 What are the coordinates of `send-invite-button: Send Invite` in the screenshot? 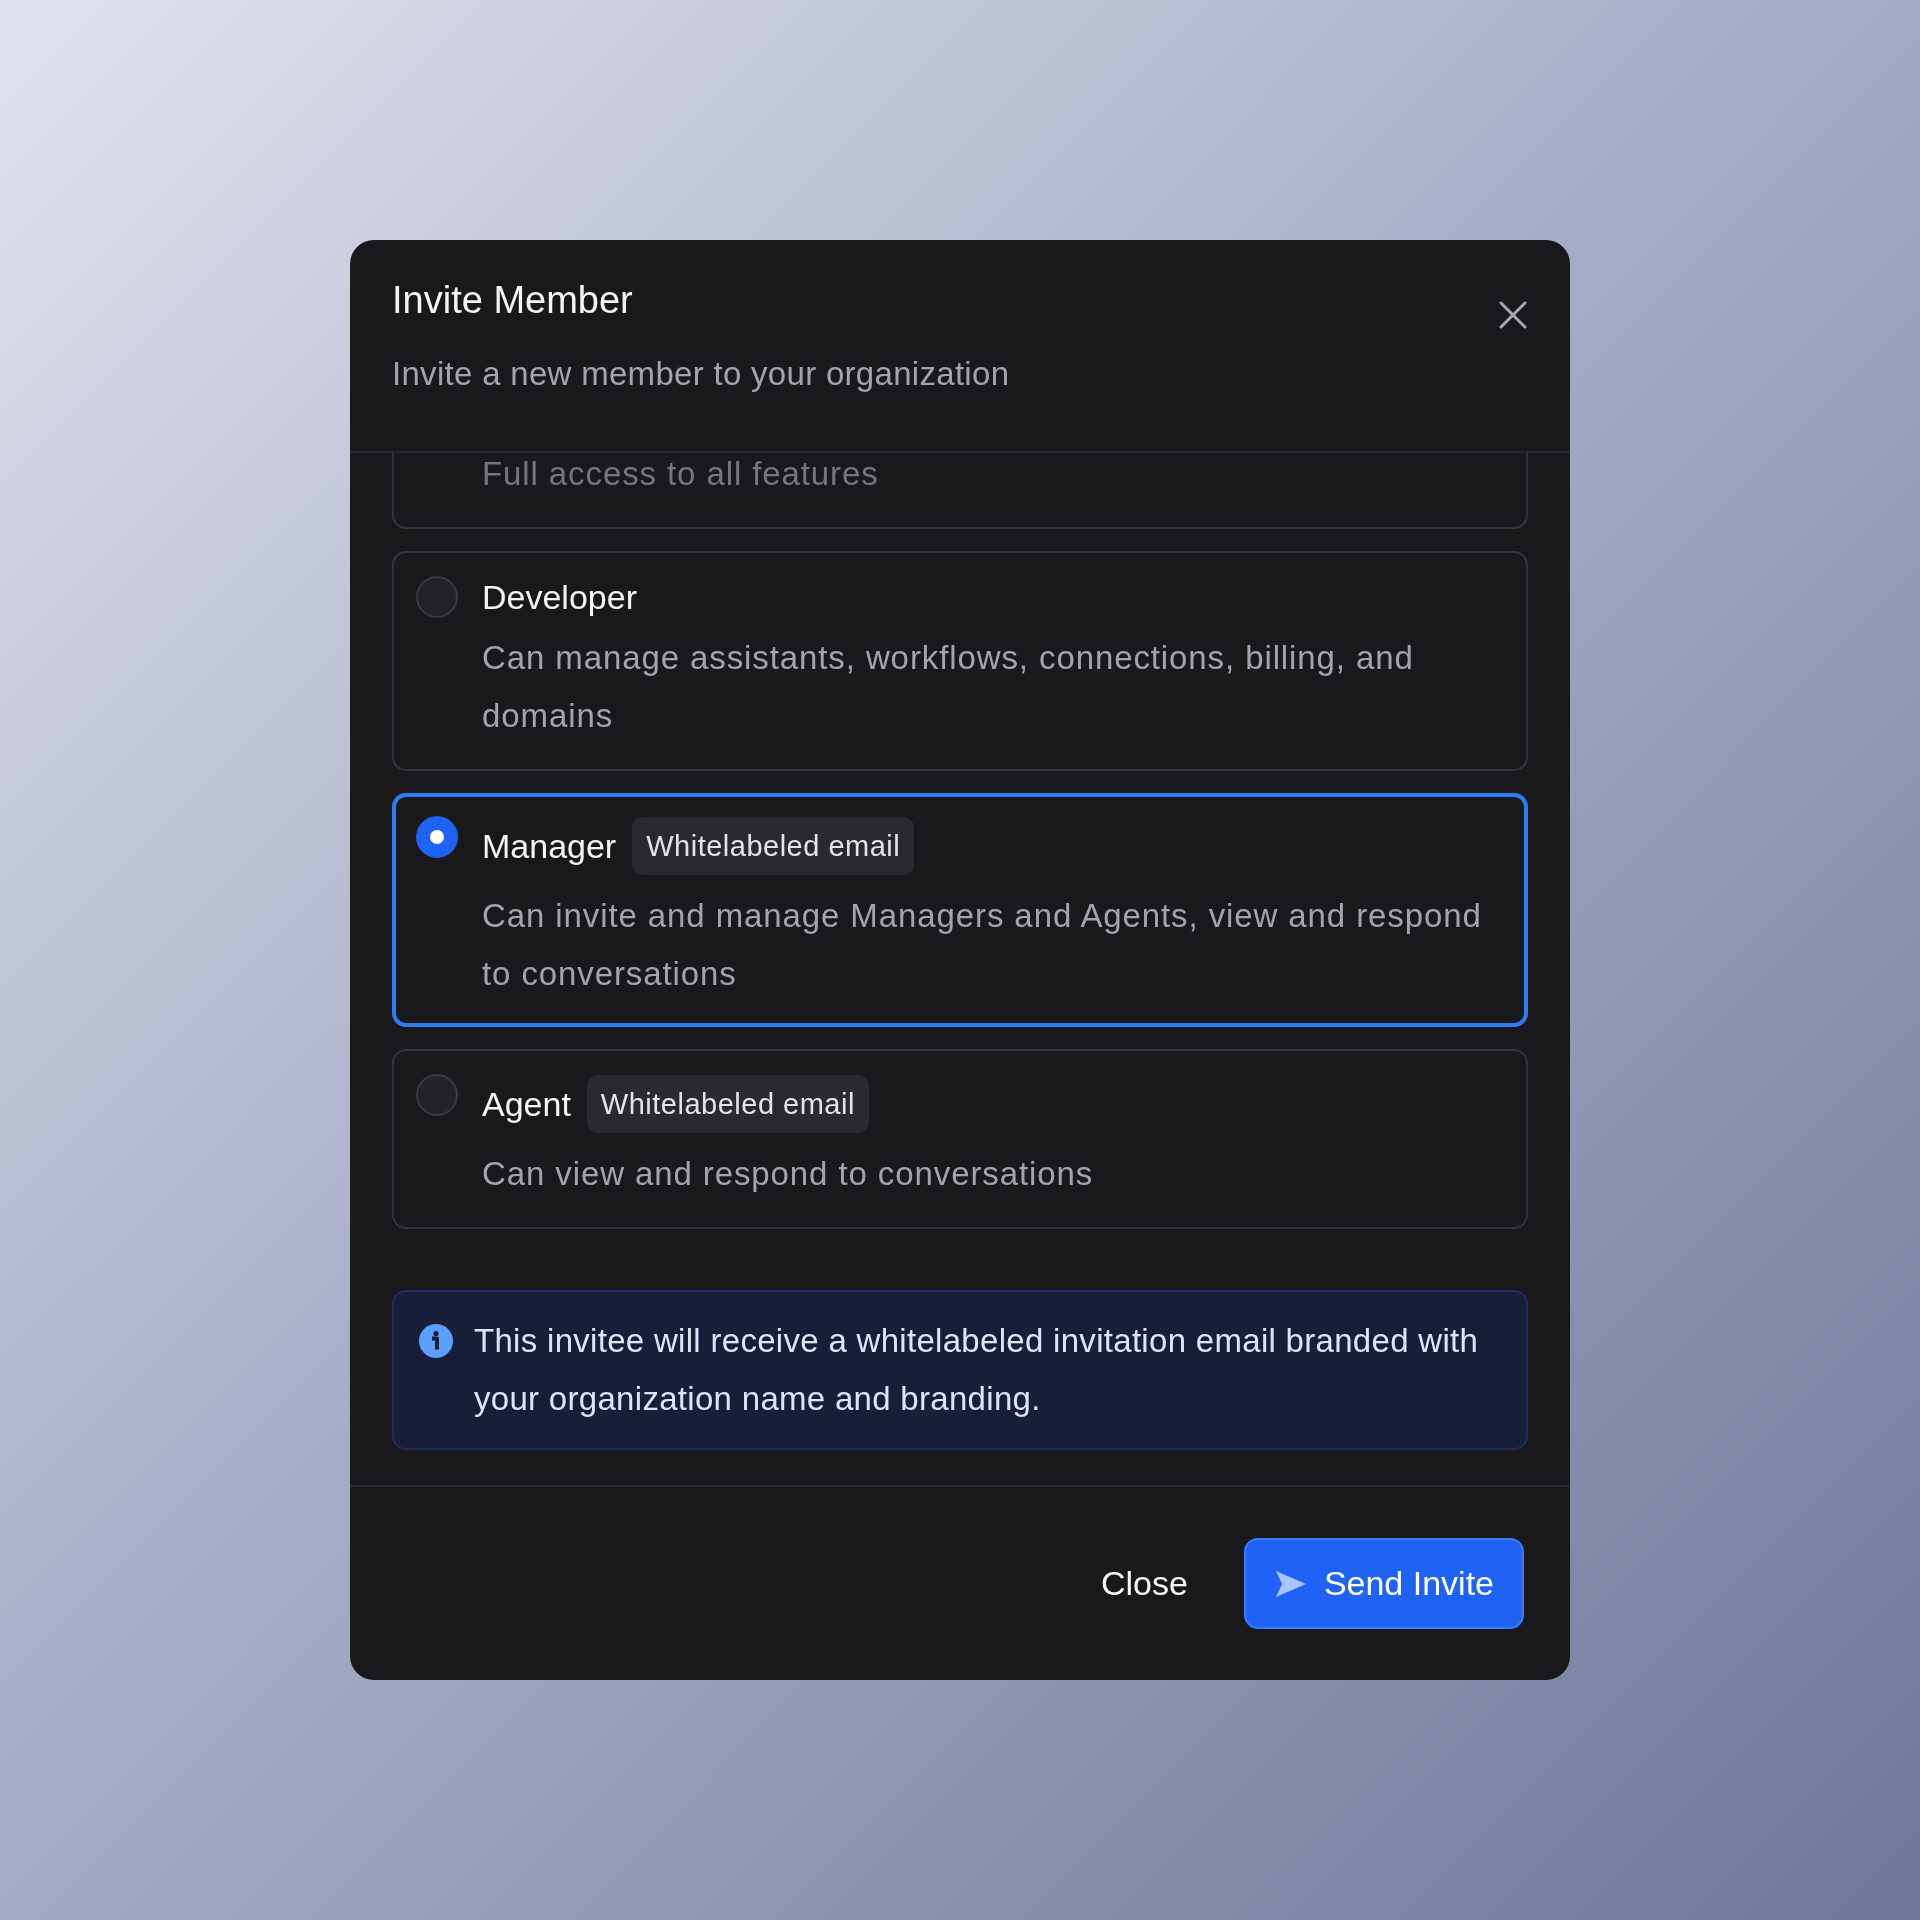 It's located at (1383, 1583).